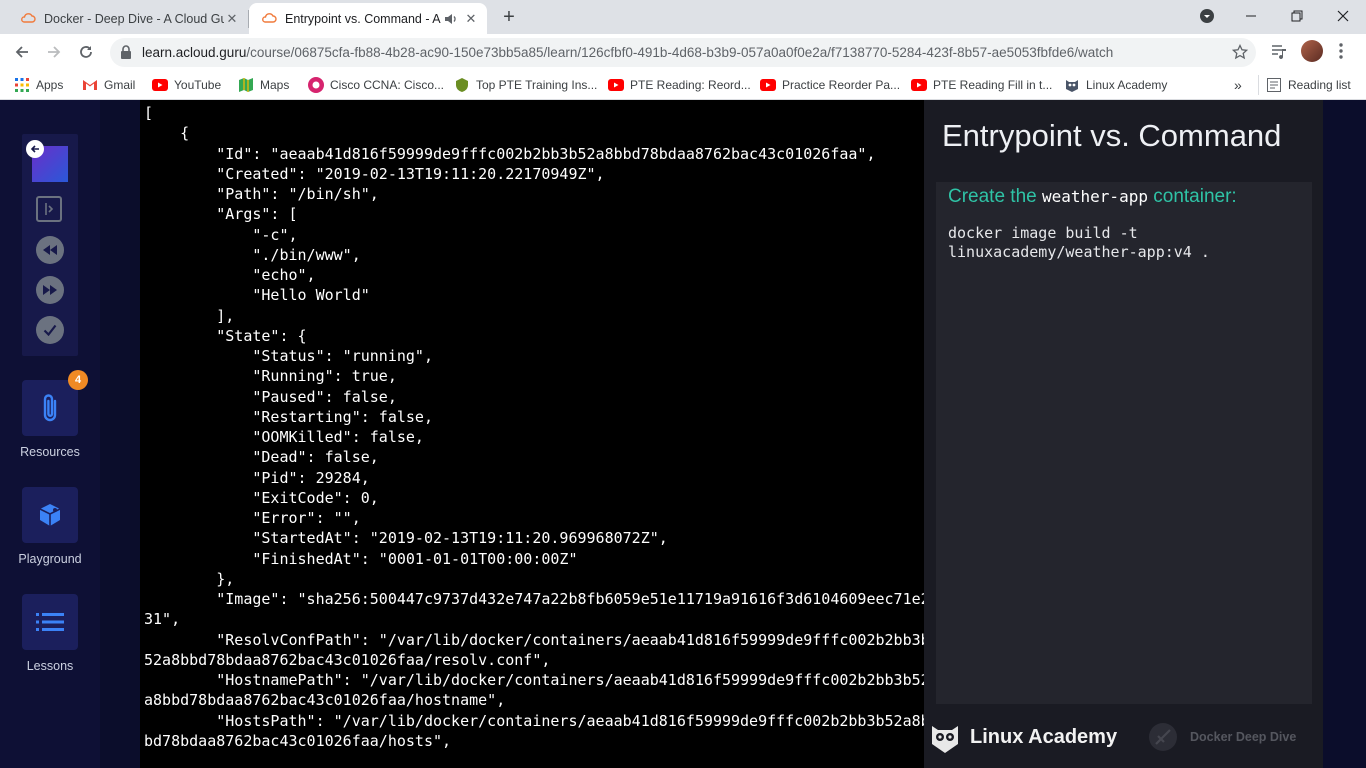 Image resolution: width=1366 pixels, height=768 pixels. Describe the element at coordinates (1163, 737) in the screenshot. I see `course-logo-icon` at that location.